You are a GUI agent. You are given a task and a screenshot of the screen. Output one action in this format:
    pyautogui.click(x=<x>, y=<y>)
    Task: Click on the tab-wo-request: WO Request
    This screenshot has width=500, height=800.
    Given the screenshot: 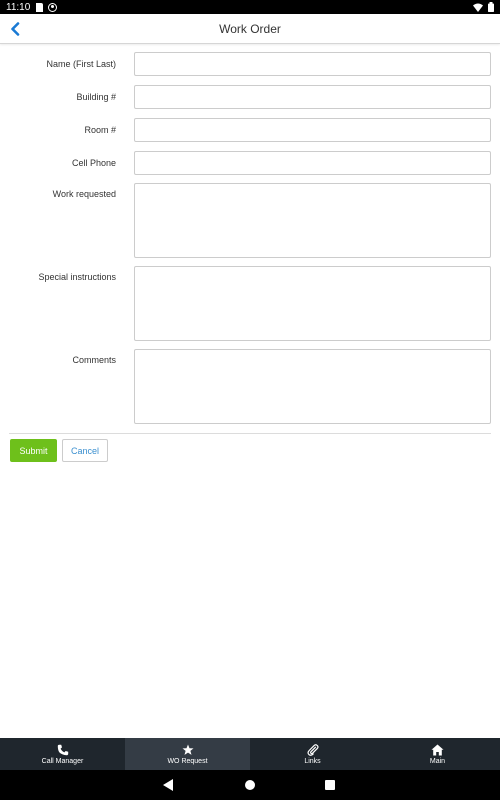 What is the action you would take?
    pyautogui.click(x=187, y=754)
    